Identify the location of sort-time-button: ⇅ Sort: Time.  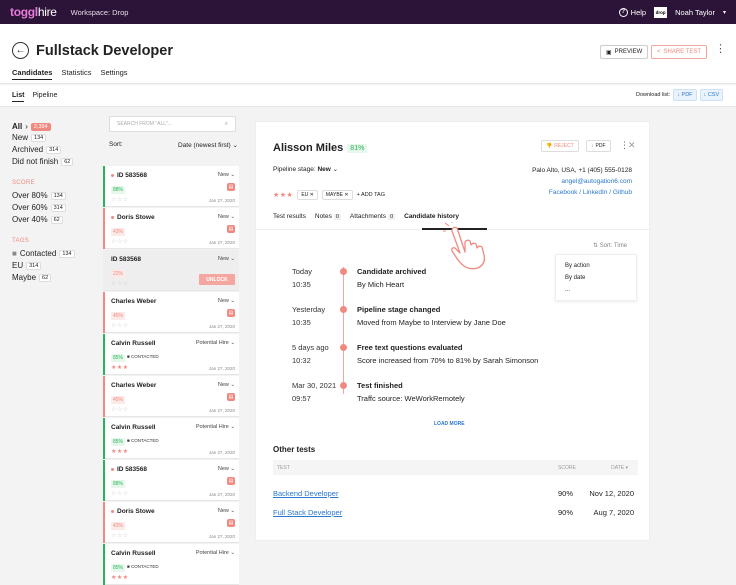
(610, 245).